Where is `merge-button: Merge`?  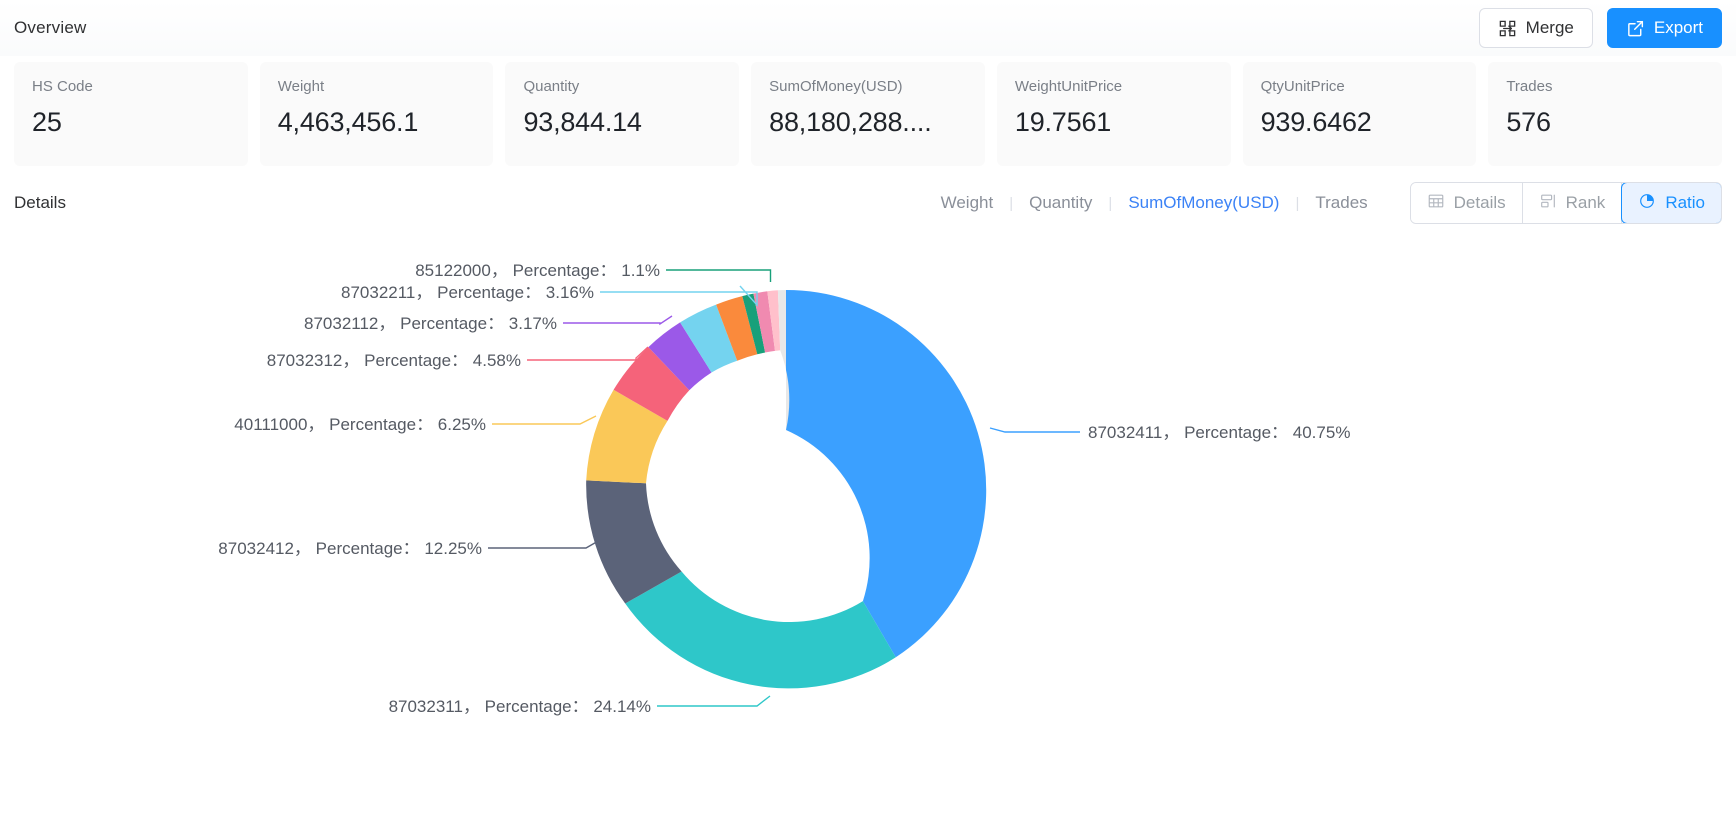 merge-button: Merge is located at coordinates (1535, 28).